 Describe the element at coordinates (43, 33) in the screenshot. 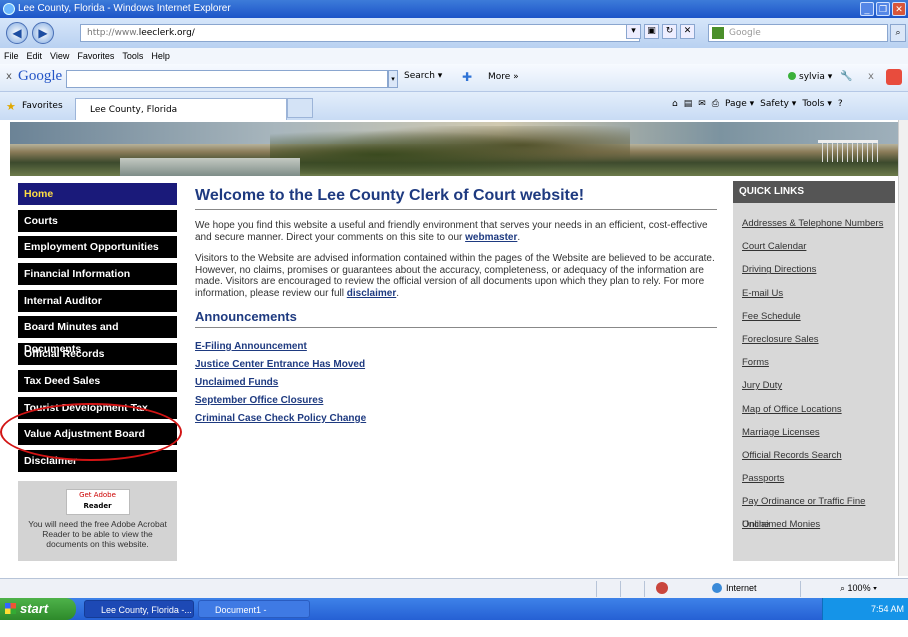

I see `forward-button: ▶` at that location.